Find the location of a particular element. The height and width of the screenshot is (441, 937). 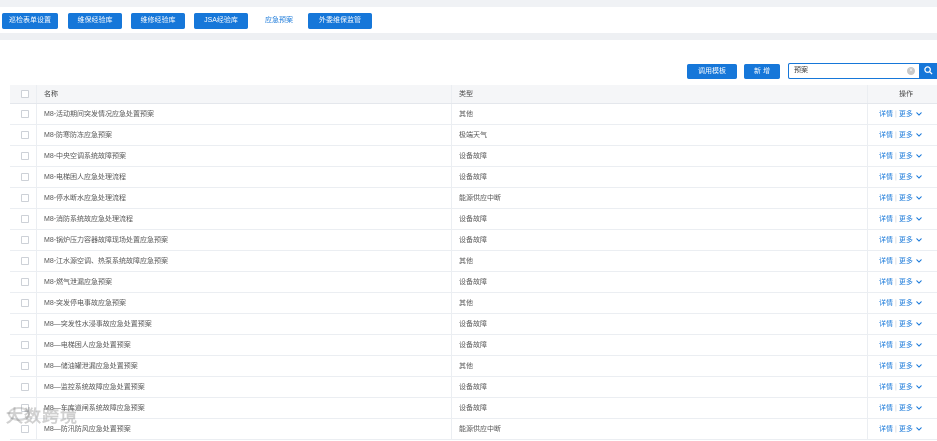

tab-maintenance-experience: 维保经验库 is located at coordinates (95, 21).